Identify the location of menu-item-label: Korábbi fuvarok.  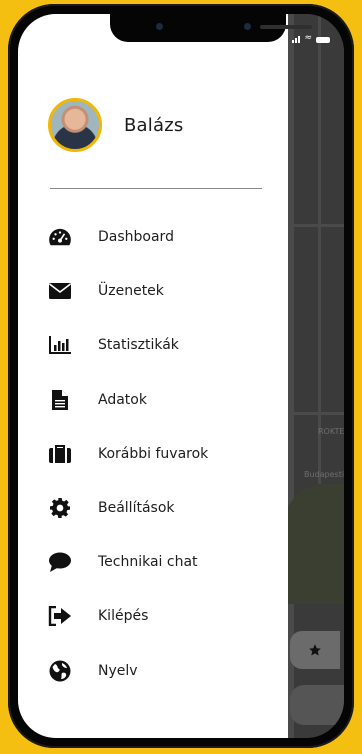
(153, 453).